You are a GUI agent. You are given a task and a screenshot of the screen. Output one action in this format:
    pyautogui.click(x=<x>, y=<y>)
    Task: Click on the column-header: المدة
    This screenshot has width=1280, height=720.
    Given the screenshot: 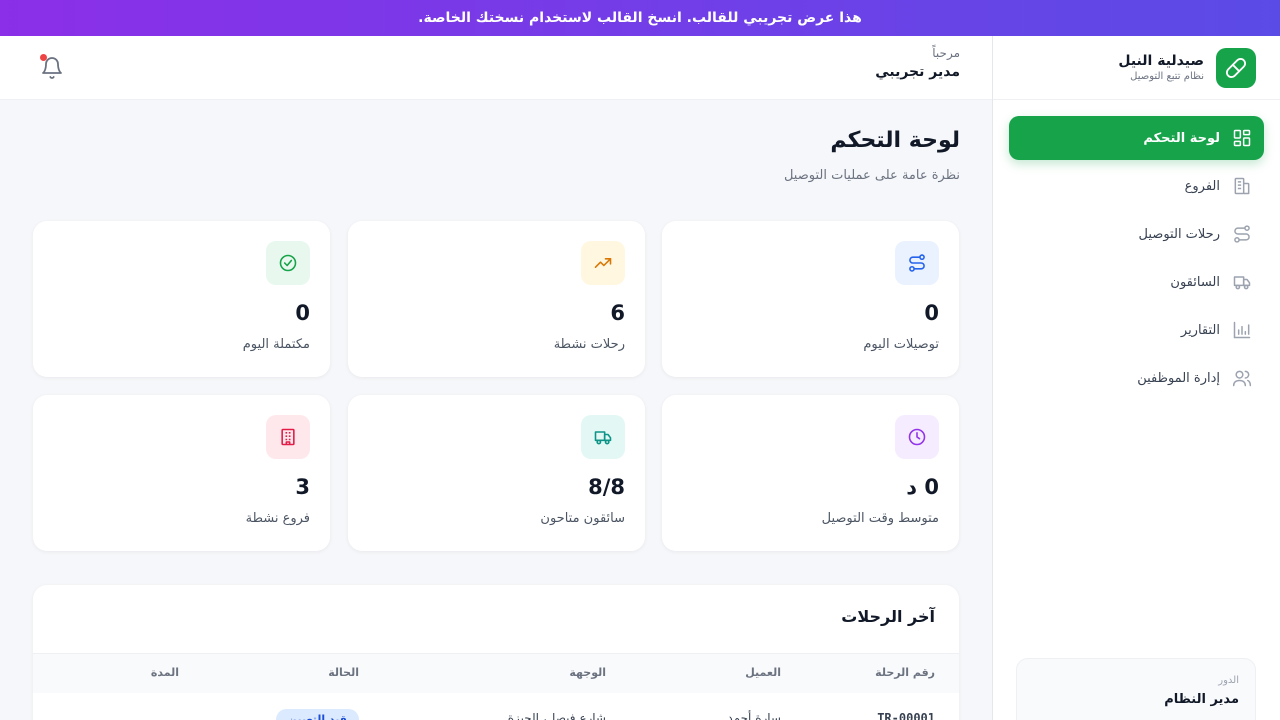 What is the action you would take?
    pyautogui.click(x=164, y=672)
    